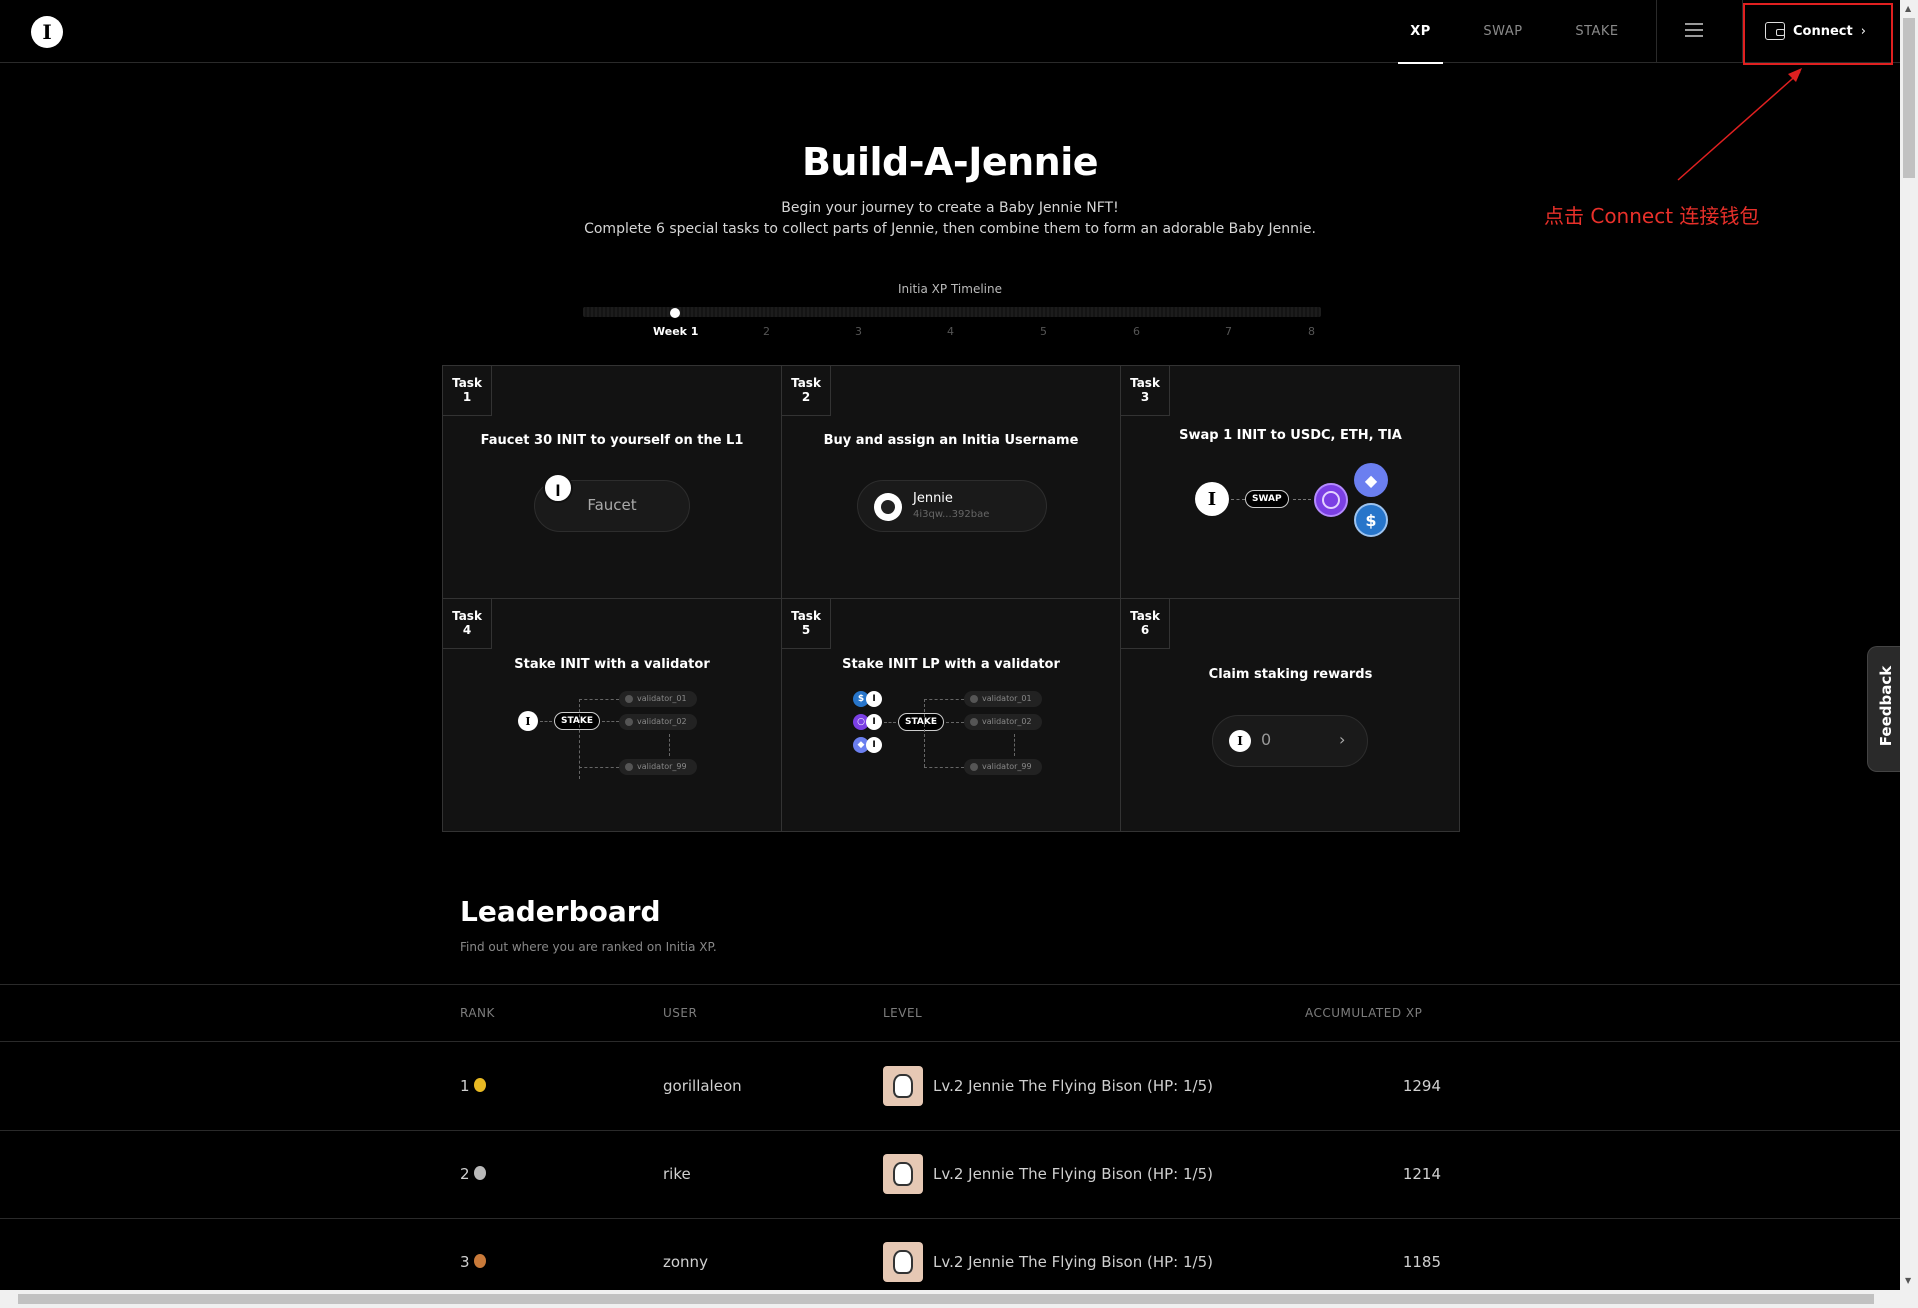 This screenshot has height=1308, width=1918. Describe the element at coordinates (1342, 739) in the screenshot. I see `chevron-right-icon: ›` at that location.